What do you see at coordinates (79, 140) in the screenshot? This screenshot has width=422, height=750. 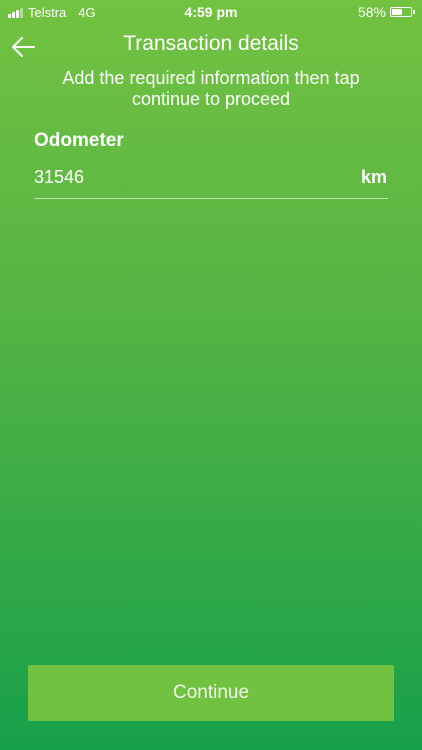 I see `odometer-label: Odometer` at bounding box center [79, 140].